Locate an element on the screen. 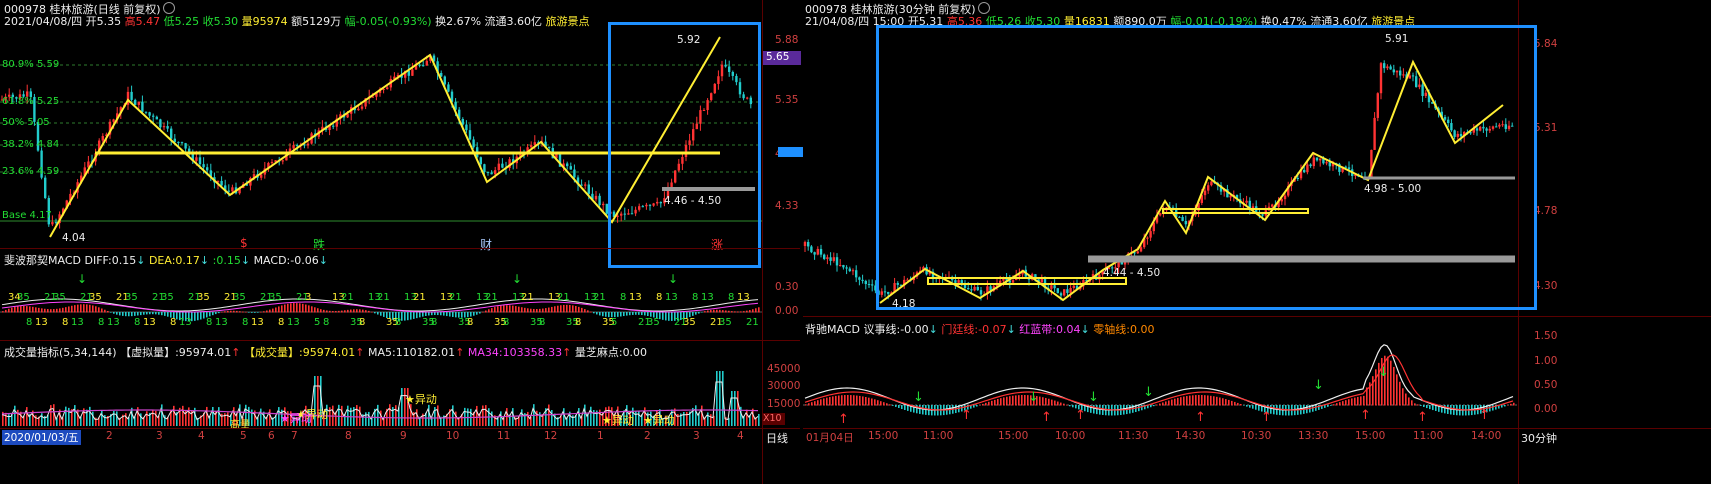  chart-mark: 21 is located at coordinates (419, 297).